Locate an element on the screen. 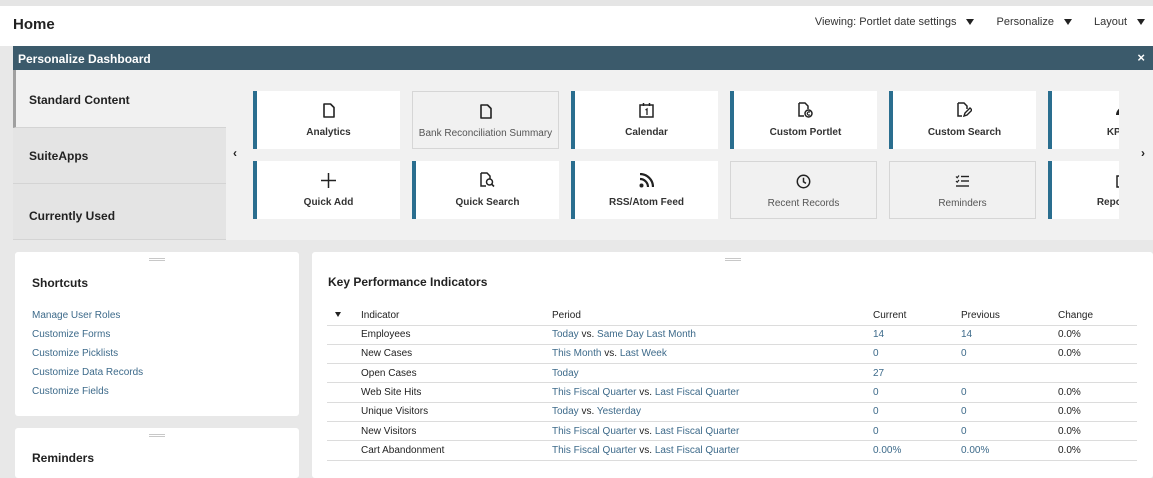 The image size is (1153, 478). tile-custom-search: Custom Search is located at coordinates (962, 120).